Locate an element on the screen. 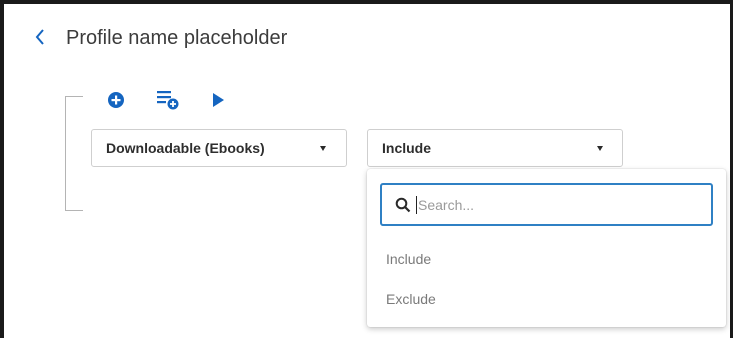  plus-circle-icon is located at coordinates (116, 100).